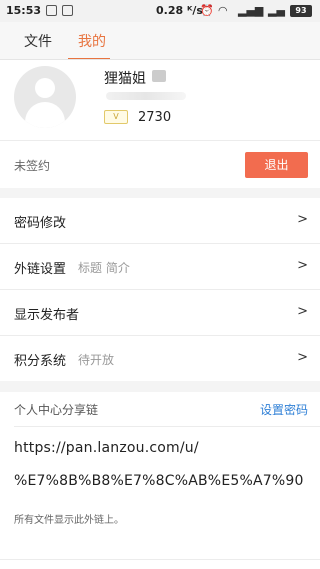 Image resolution: width=320 pixels, height=569 pixels. Describe the element at coordinates (160, 41) in the screenshot. I see `top-tabs: 文件 我的` at that location.